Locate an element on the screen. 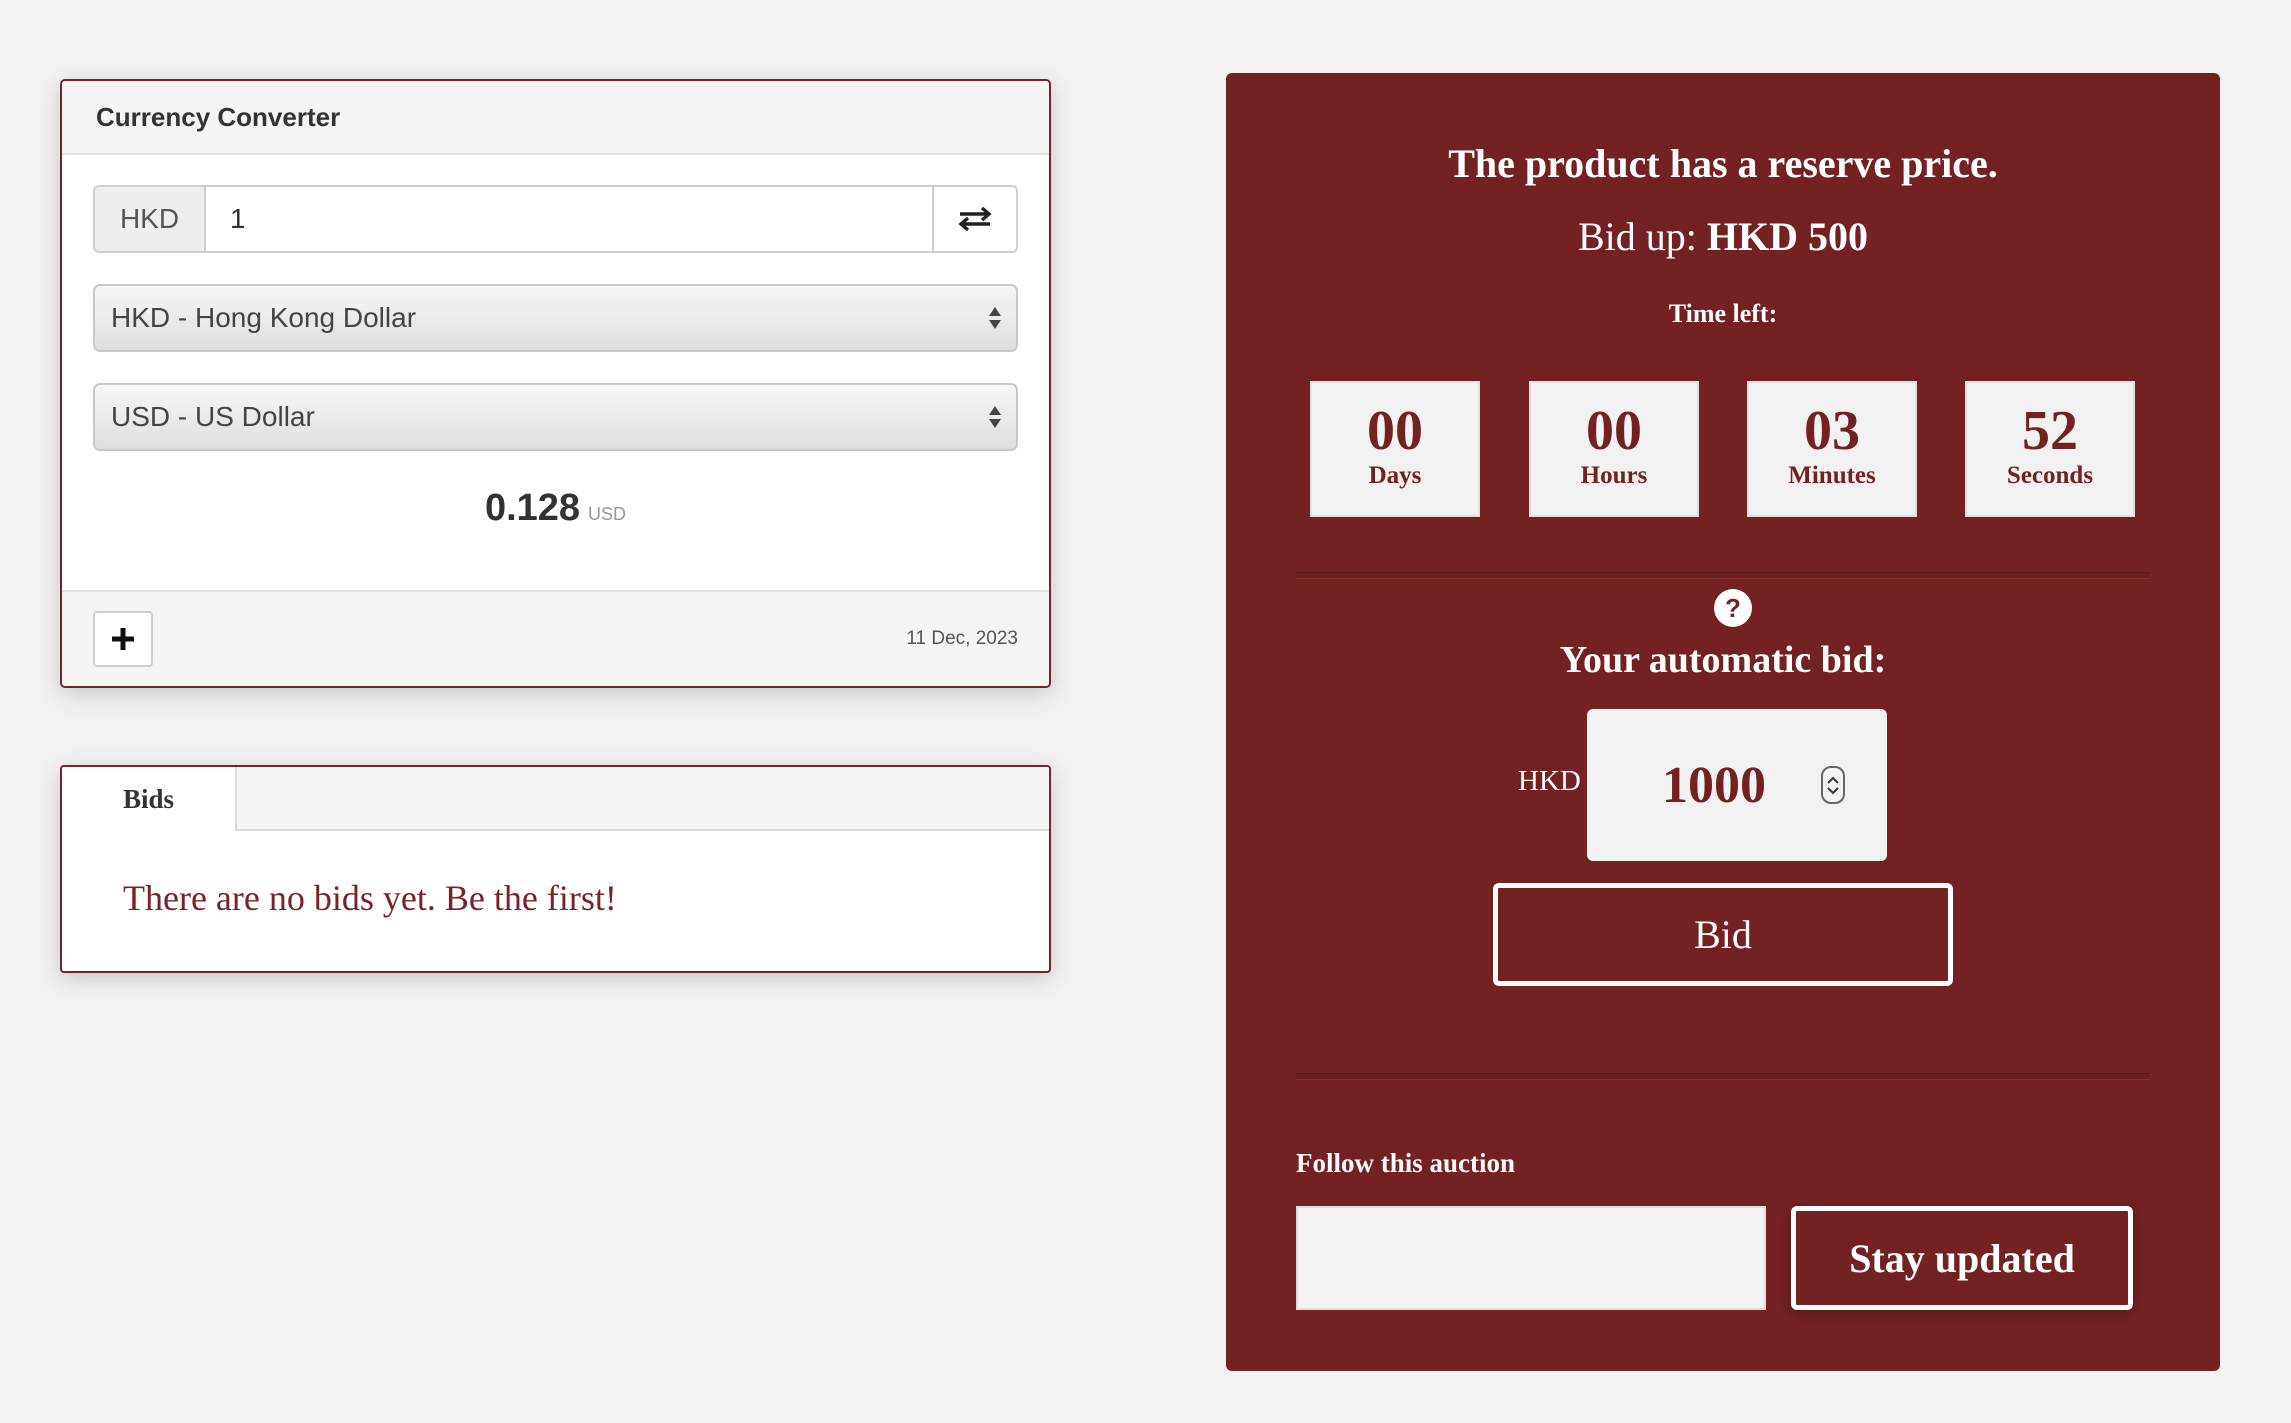 The width and height of the screenshot is (2291, 1423). stay-updated-button: Stay updated is located at coordinates (1962, 1258).